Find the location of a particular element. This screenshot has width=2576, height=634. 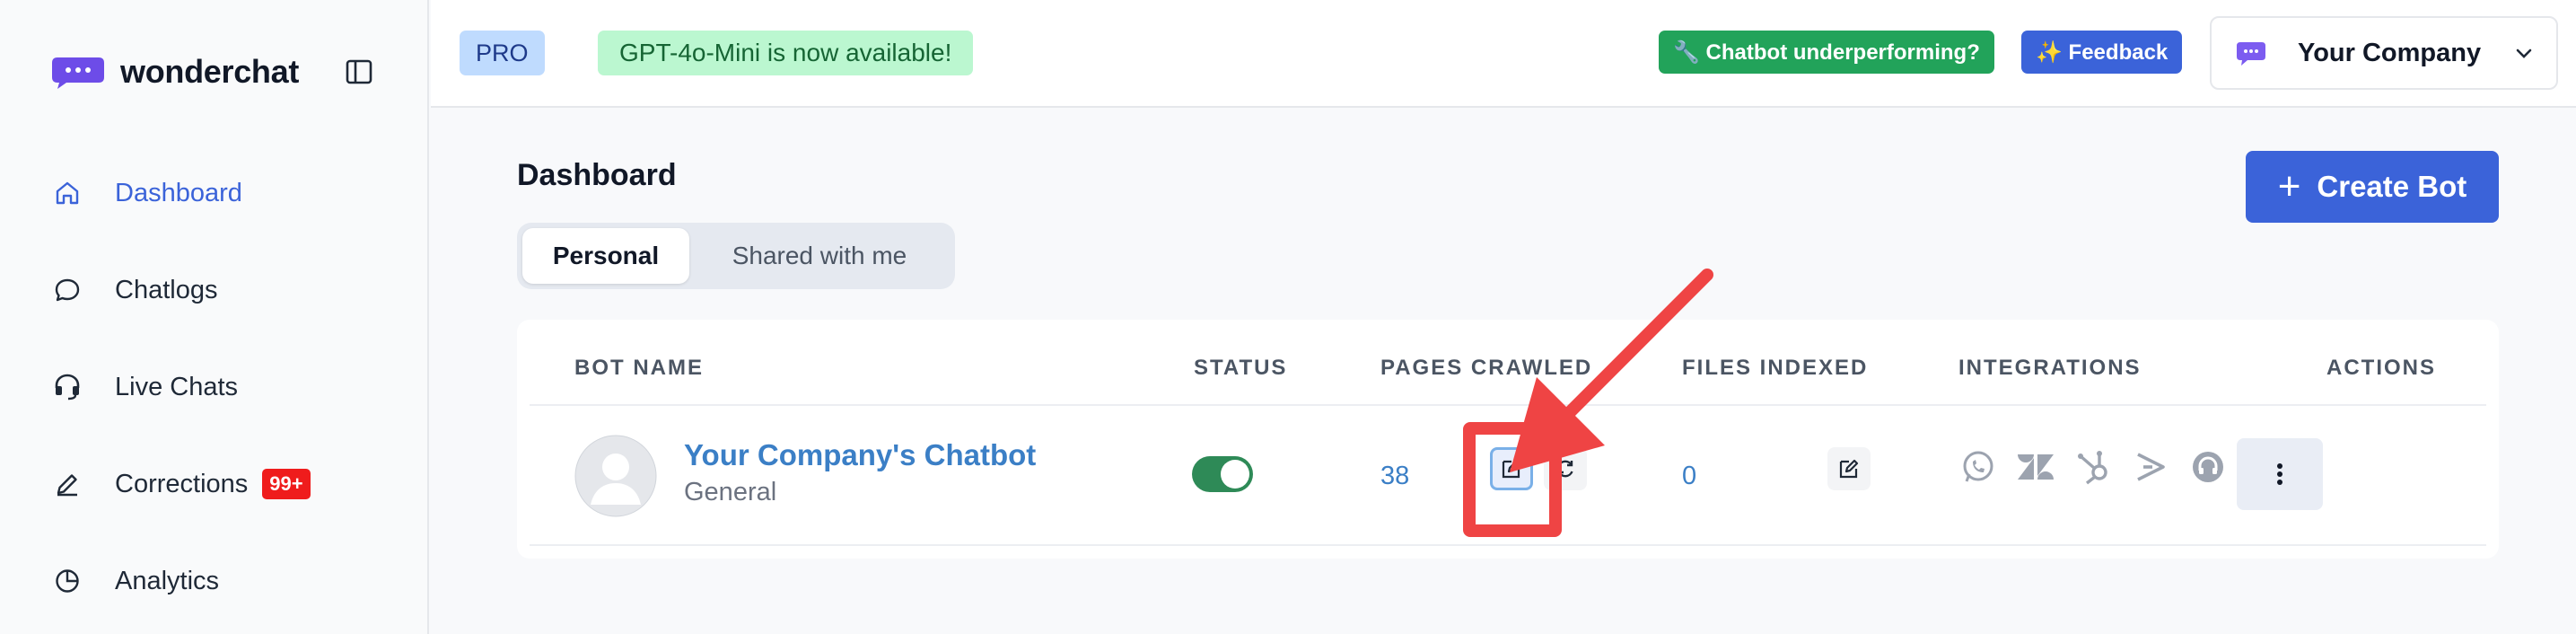

page-title: Dashboard is located at coordinates (597, 175).